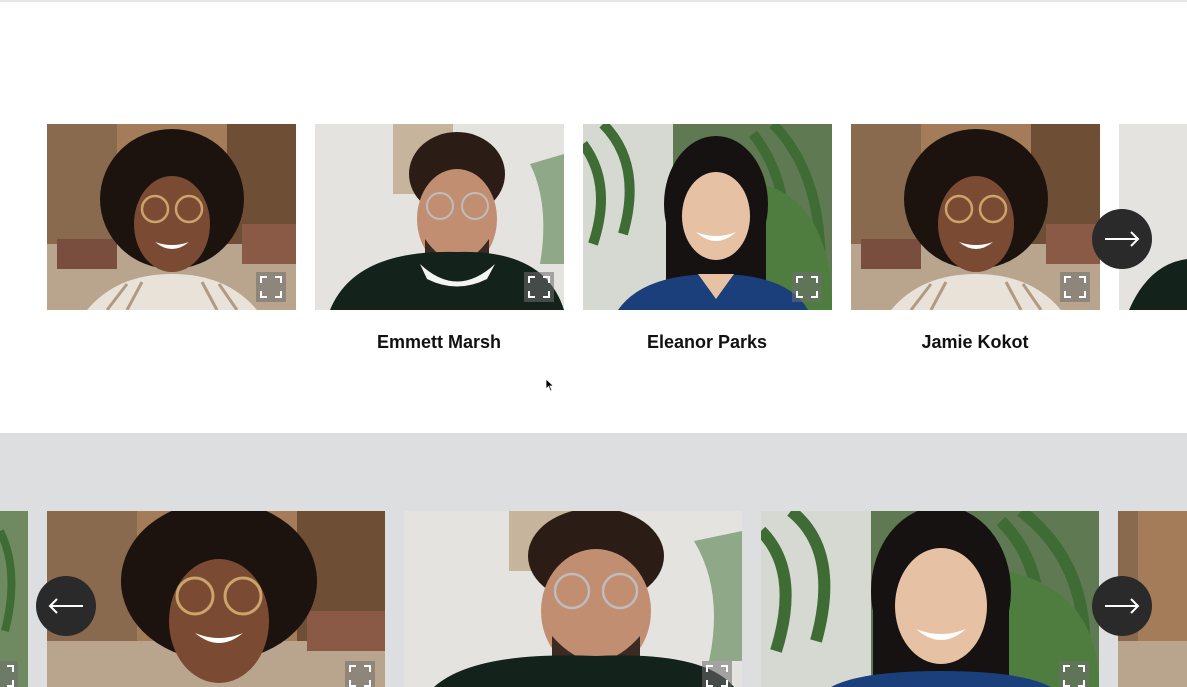 The width and height of the screenshot is (1187, 687). I want to click on previous-slide-button, so click(66, 606).